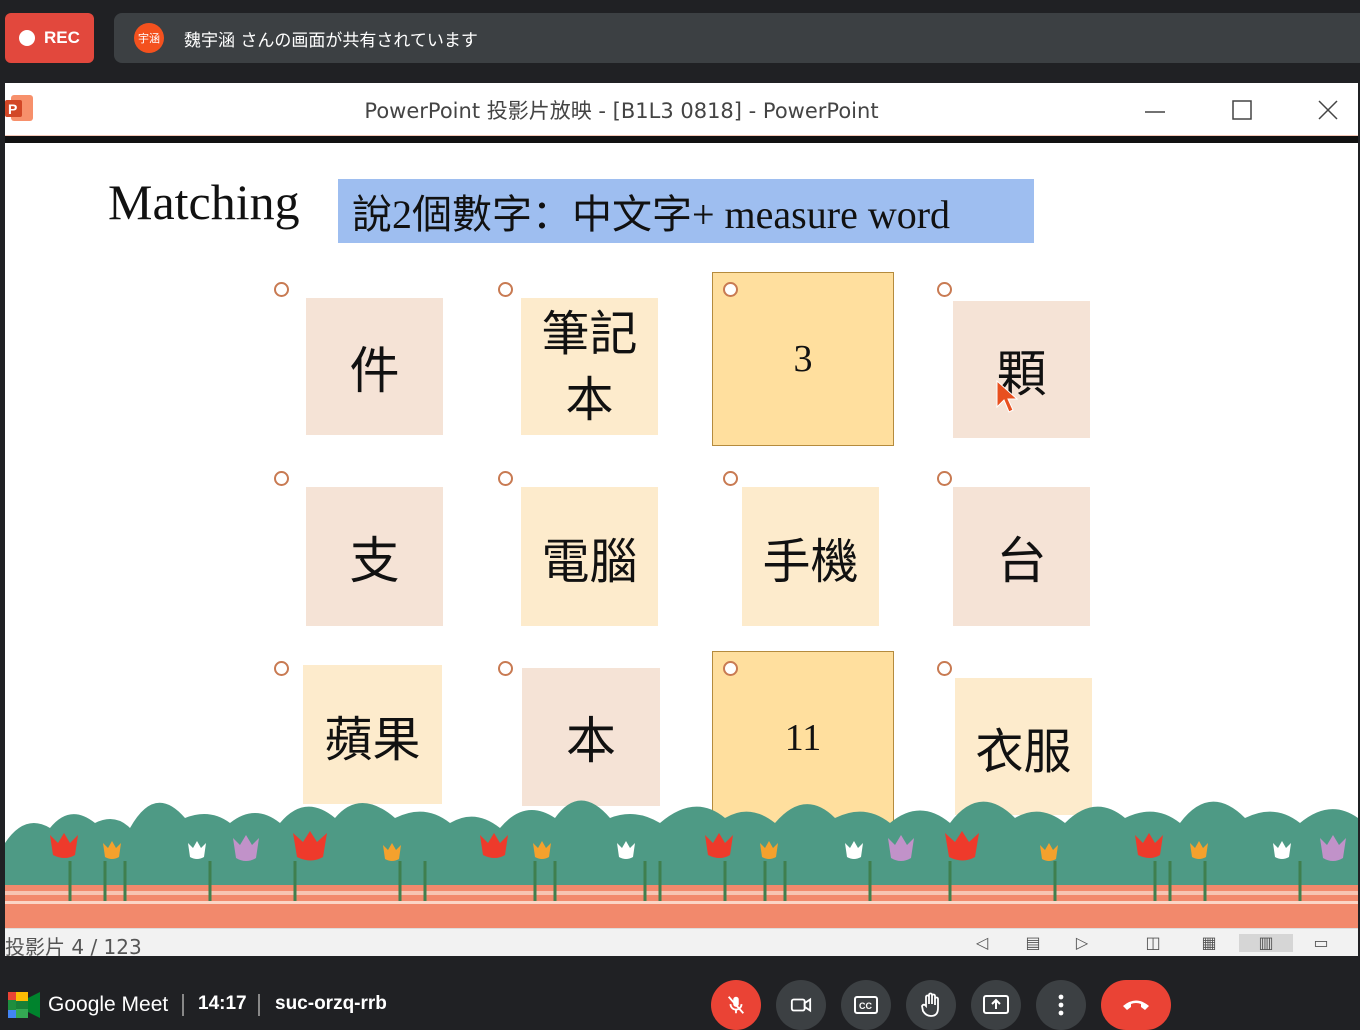 Image resolution: width=1360 pixels, height=1030 pixels. I want to click on more-options-button, so click(1061, 1005).